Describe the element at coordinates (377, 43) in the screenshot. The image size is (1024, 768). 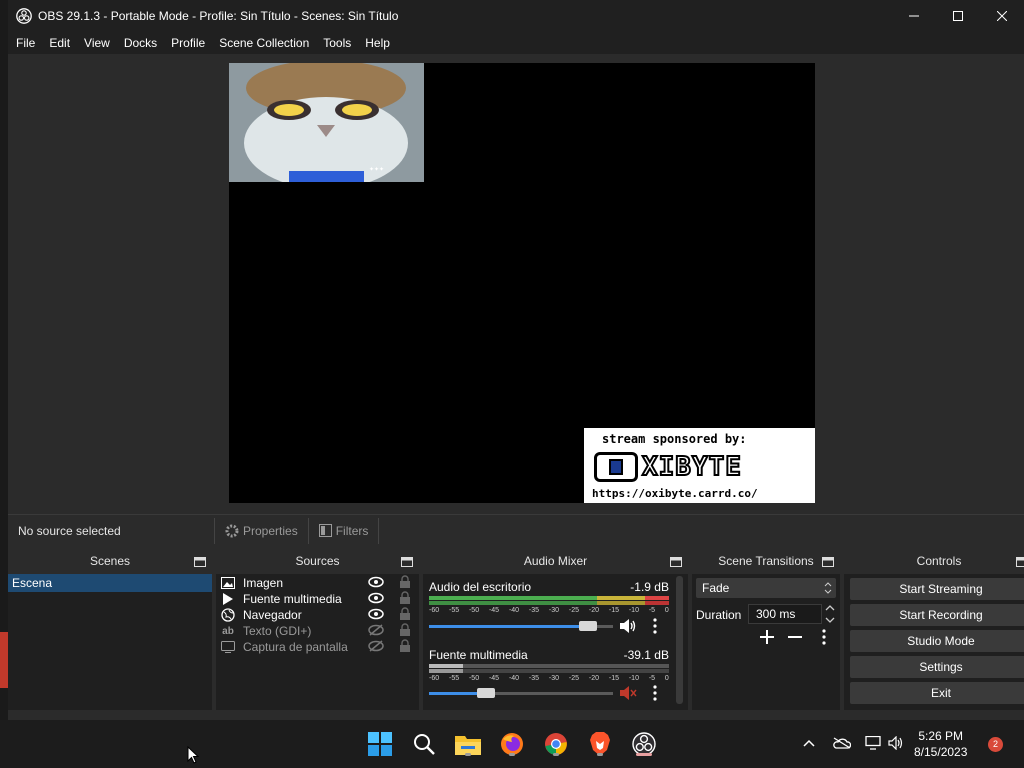
I see `menu-help: Help` at that location.